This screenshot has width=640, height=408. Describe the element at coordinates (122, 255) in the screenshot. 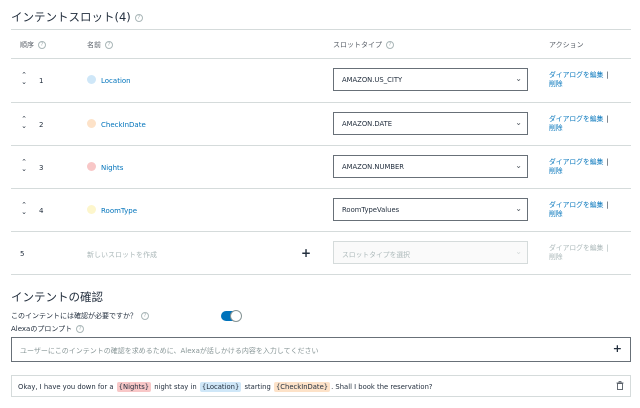

I see `new-slot-input: 新しいスロットを作成` at that location.